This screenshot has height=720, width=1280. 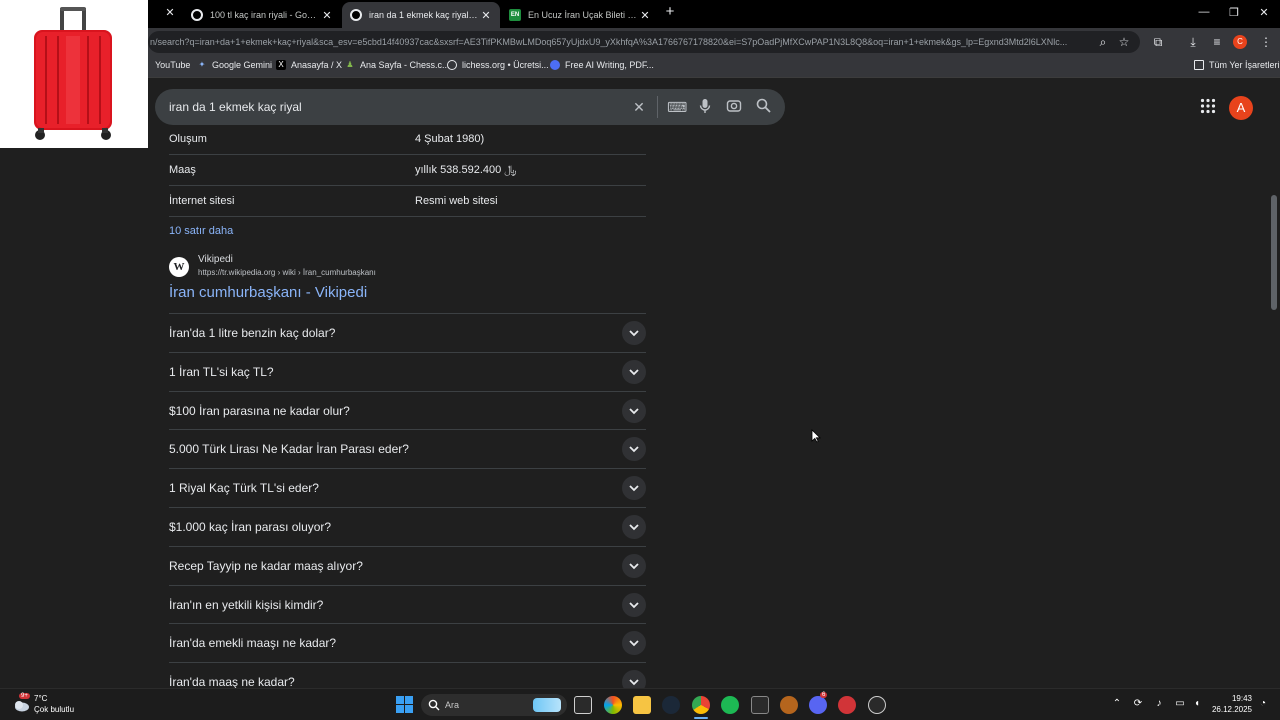 I want to click on notifications-icon: ◔, so click(x=1263, y=703).